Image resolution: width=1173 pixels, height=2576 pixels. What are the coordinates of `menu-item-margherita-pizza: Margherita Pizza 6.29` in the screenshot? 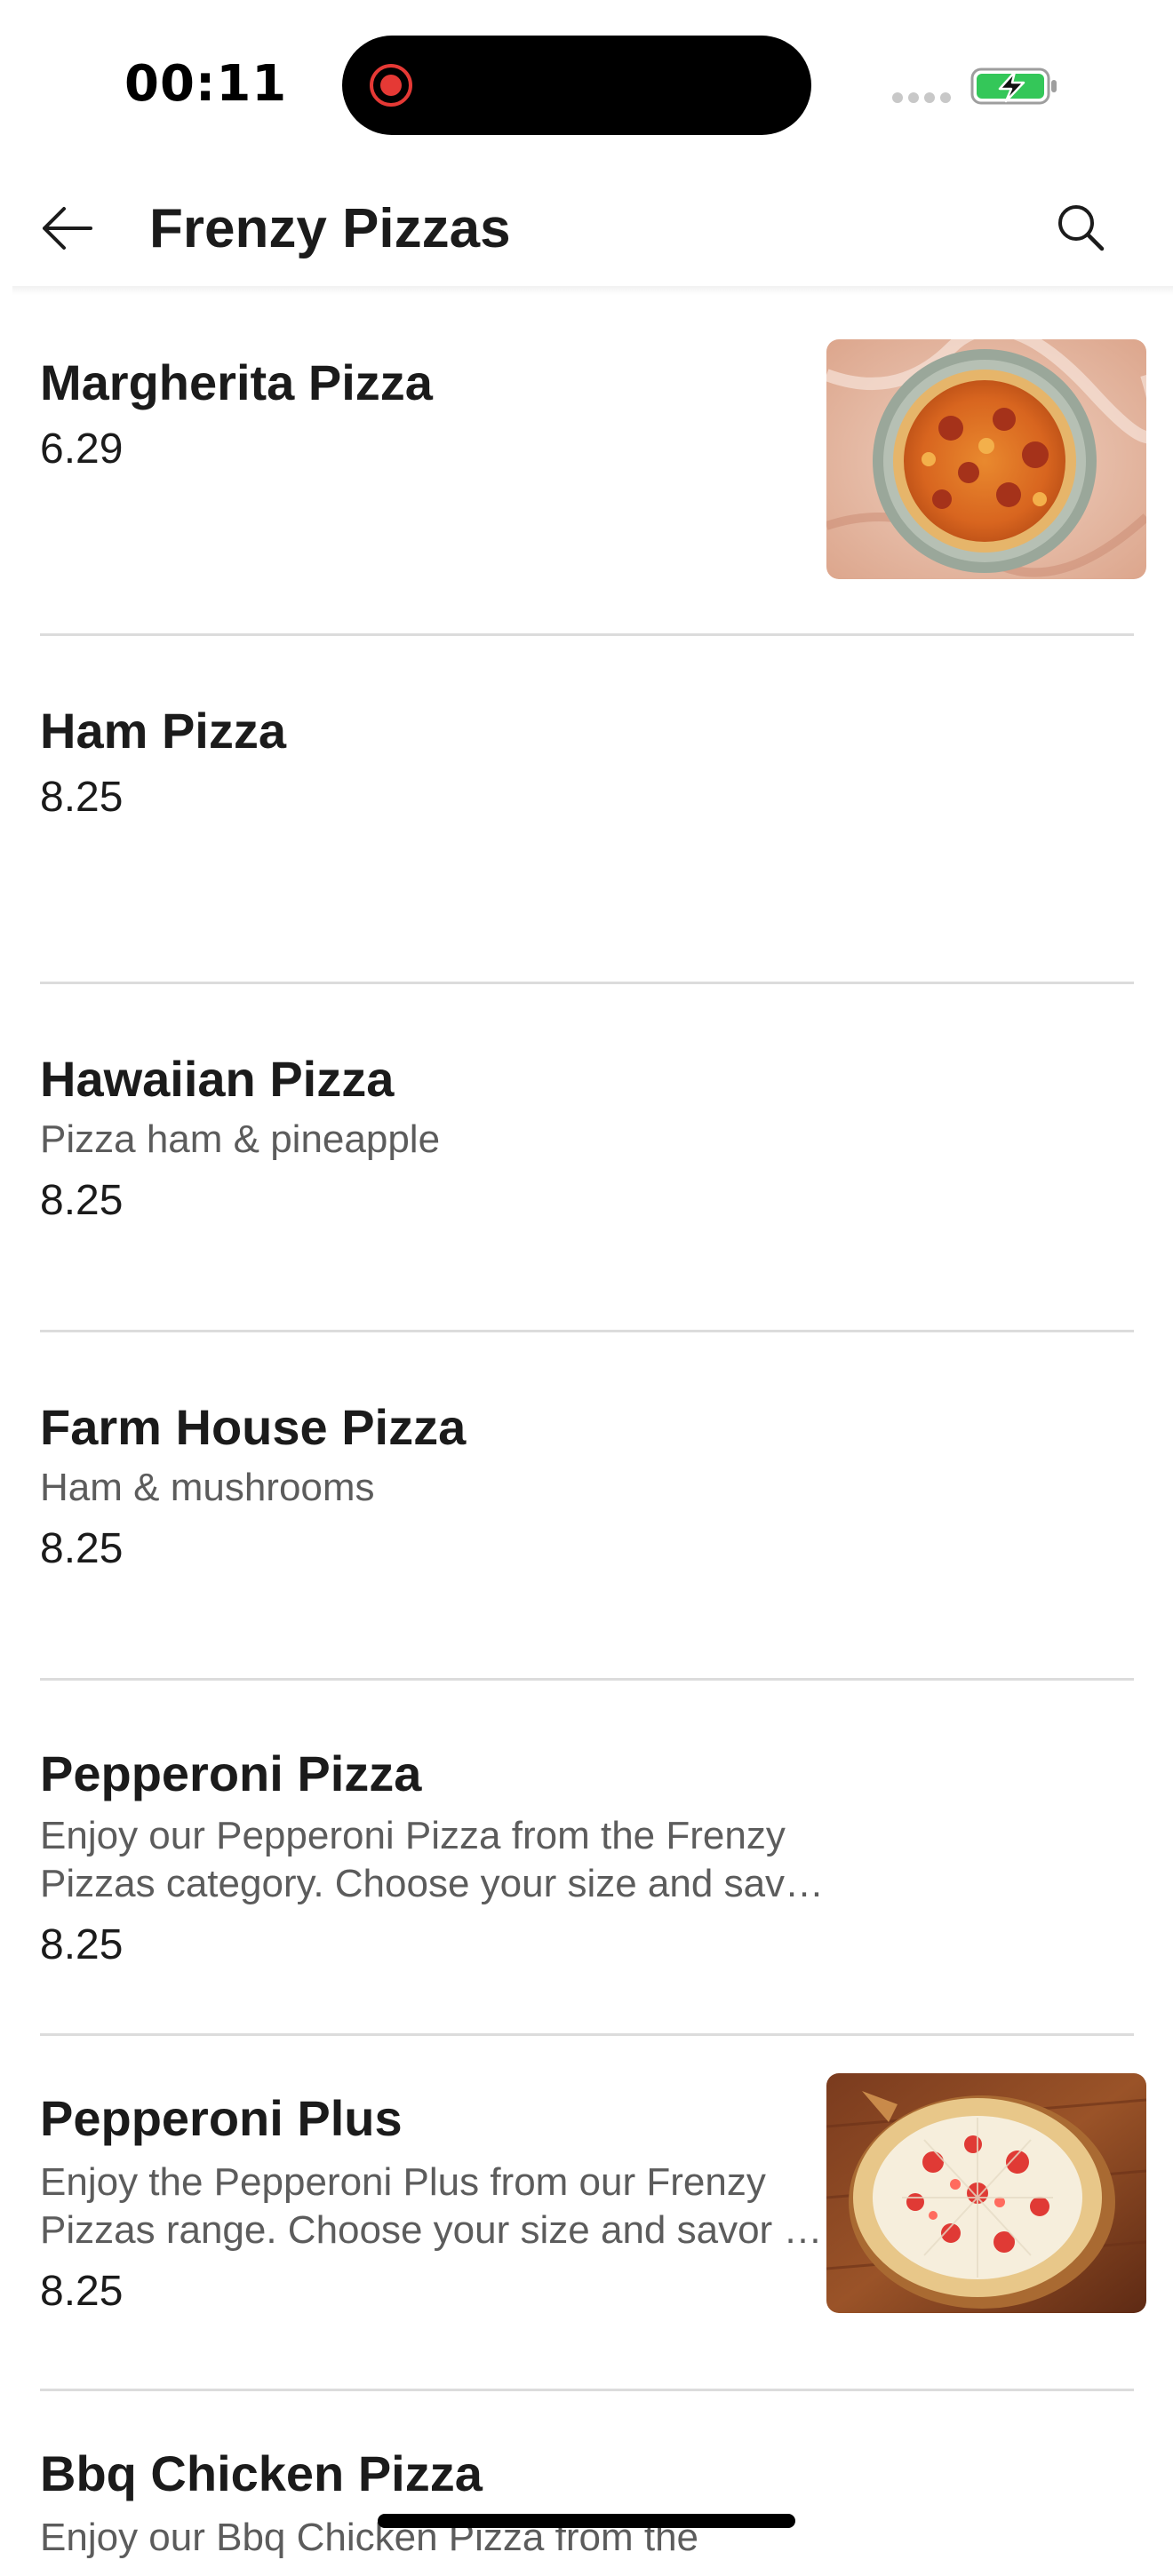 It's located at (586, 469).